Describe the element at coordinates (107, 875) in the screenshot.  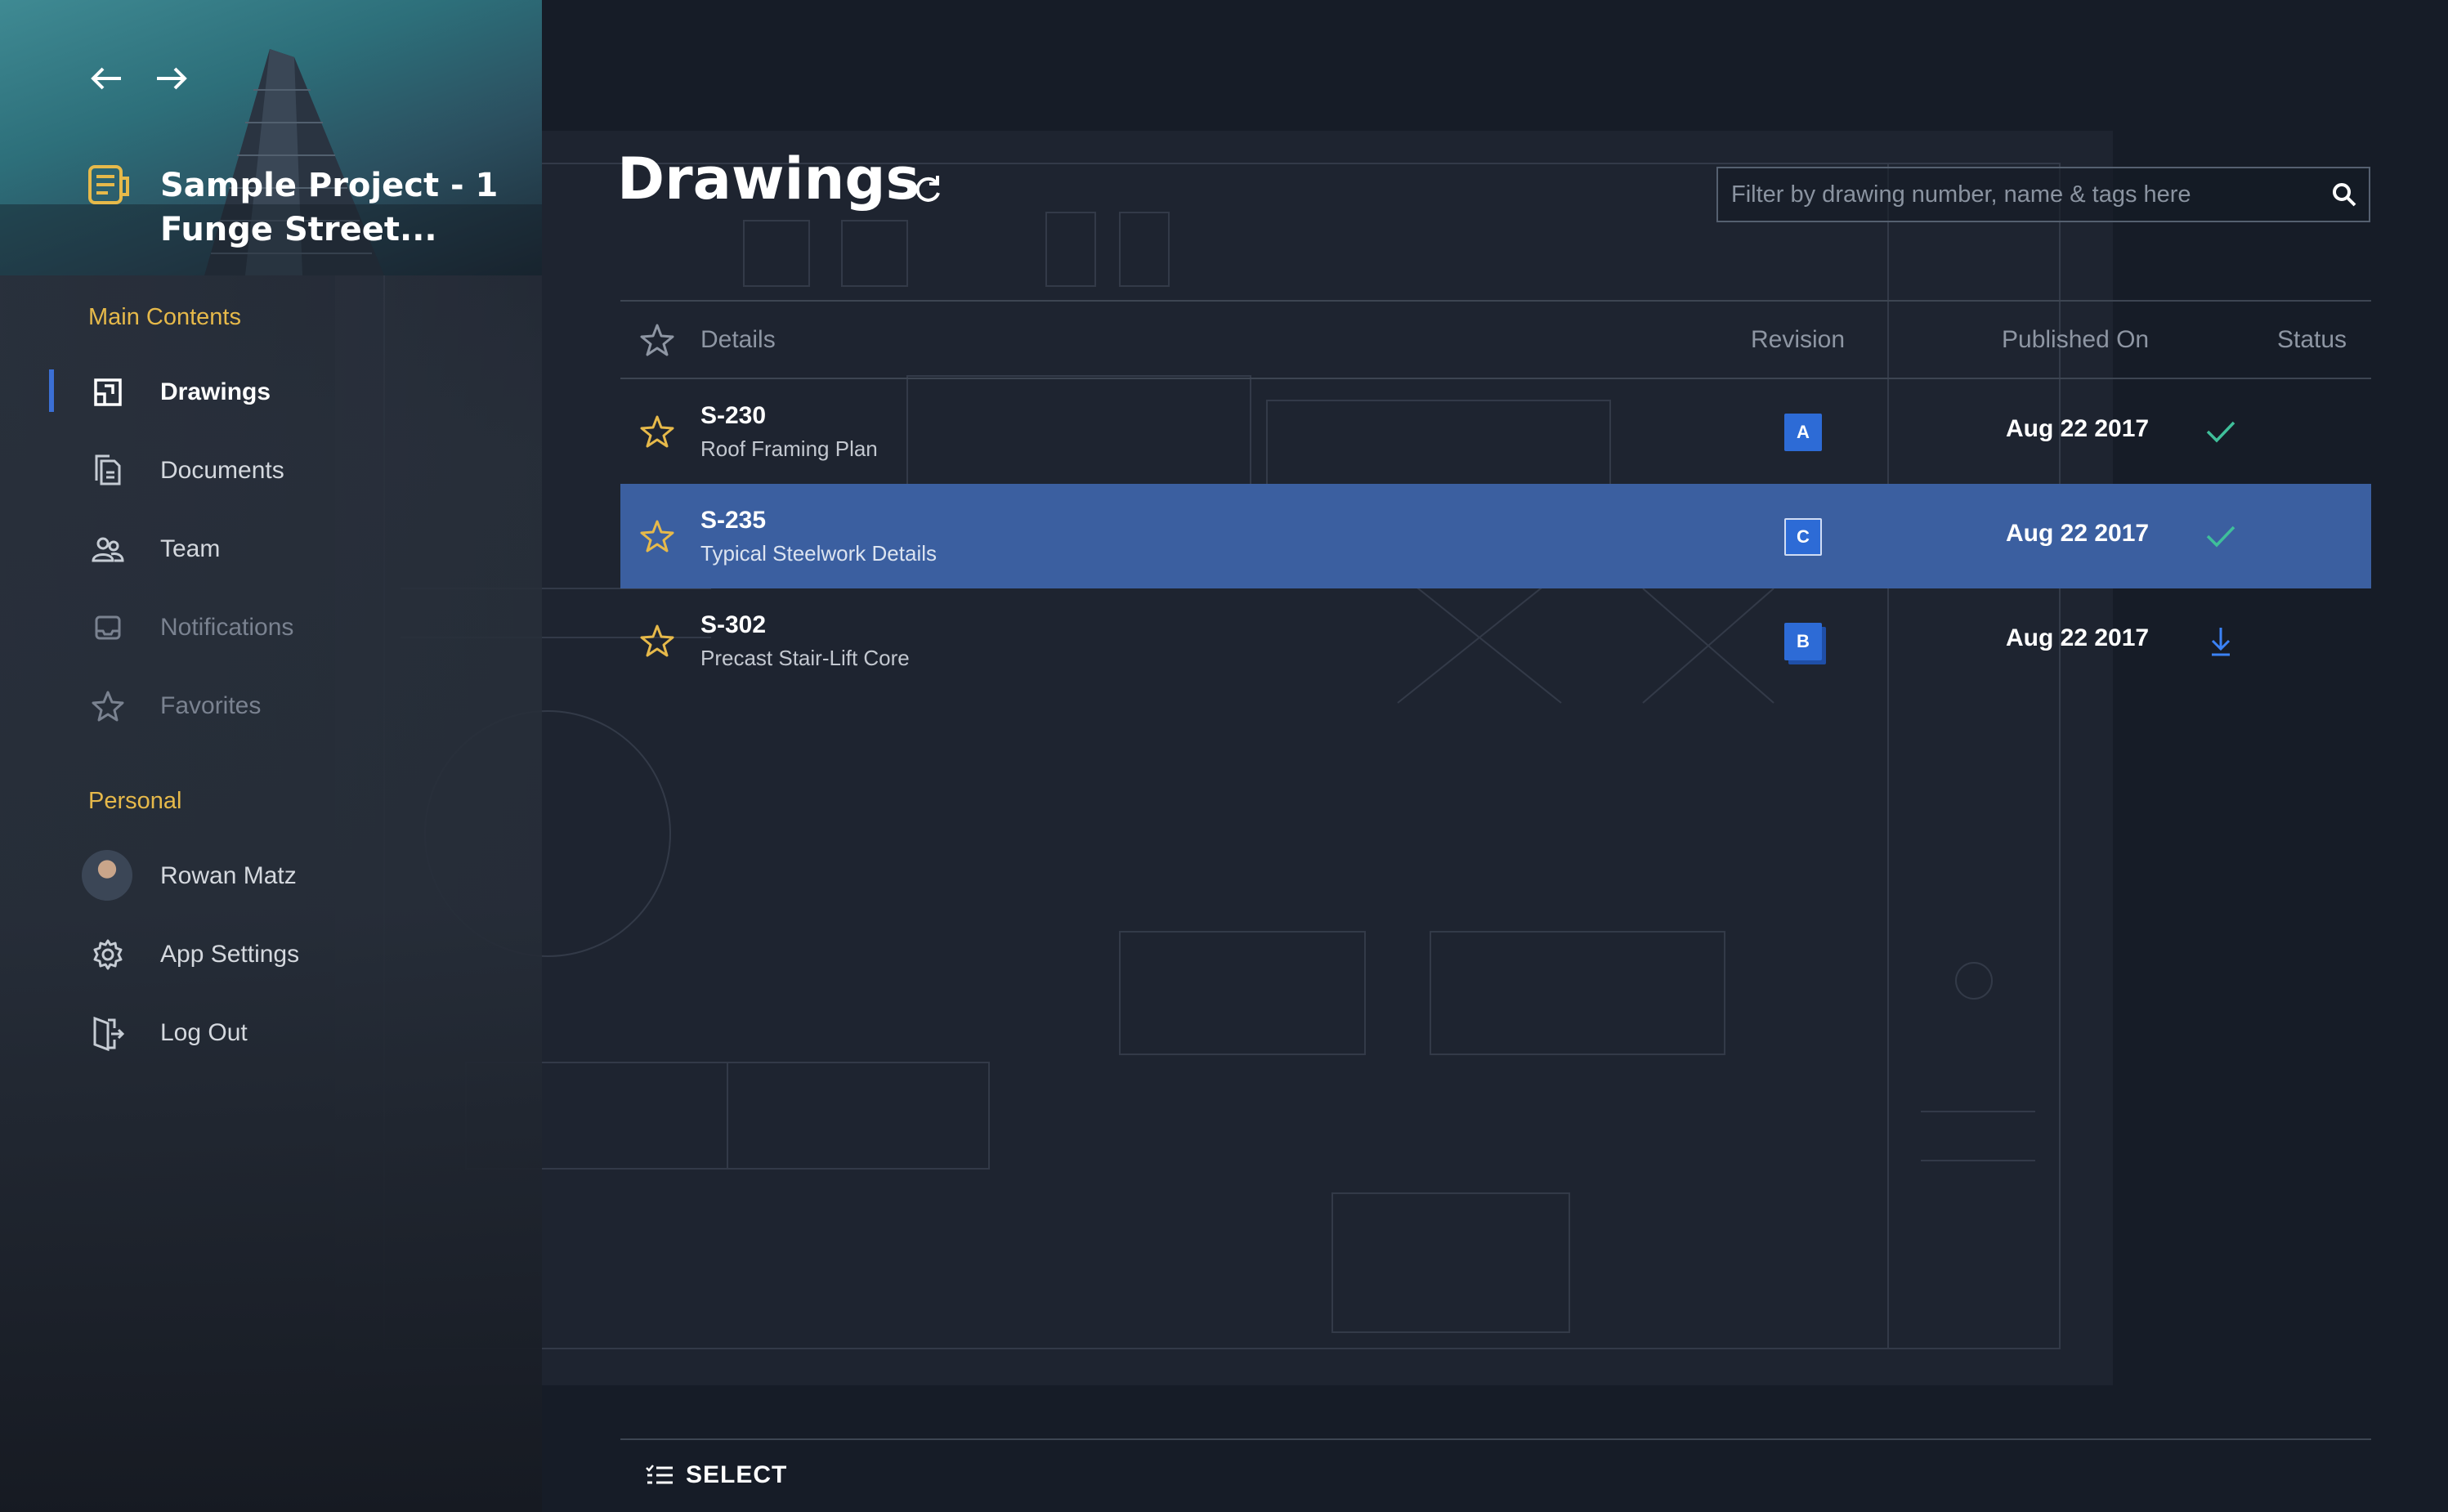
I see `avatar` at that location.